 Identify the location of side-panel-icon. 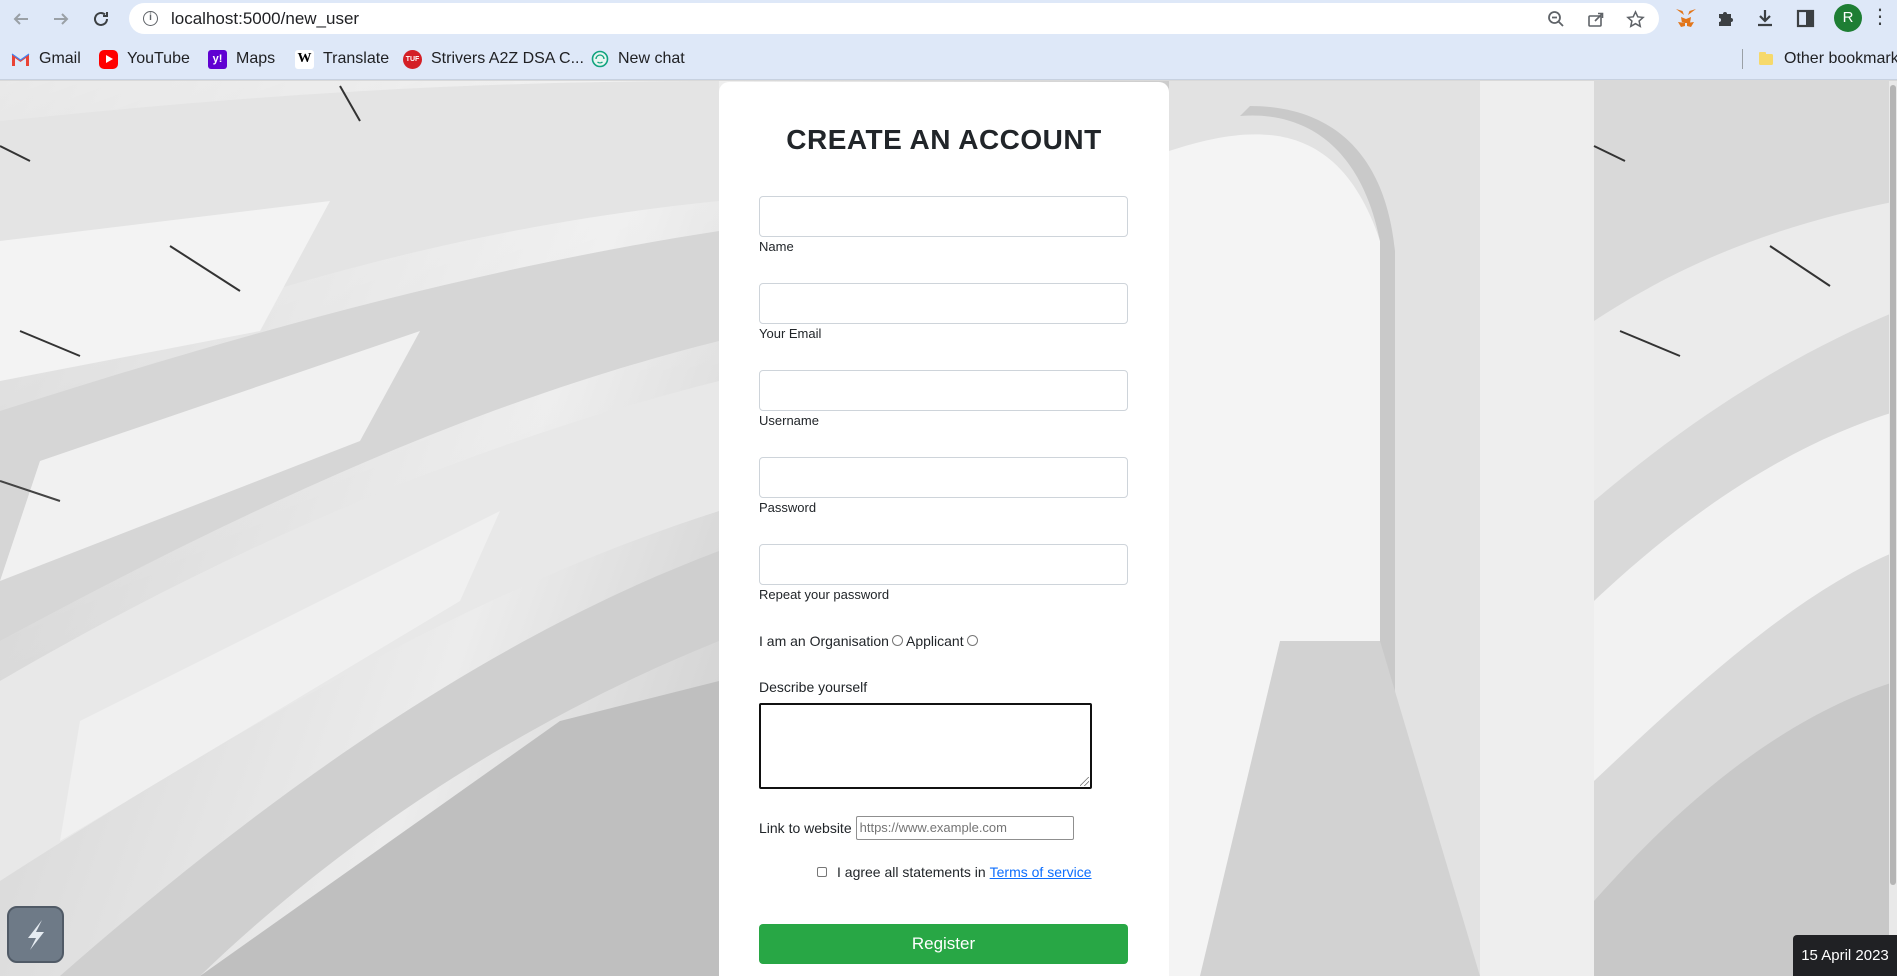
(1805, 18).